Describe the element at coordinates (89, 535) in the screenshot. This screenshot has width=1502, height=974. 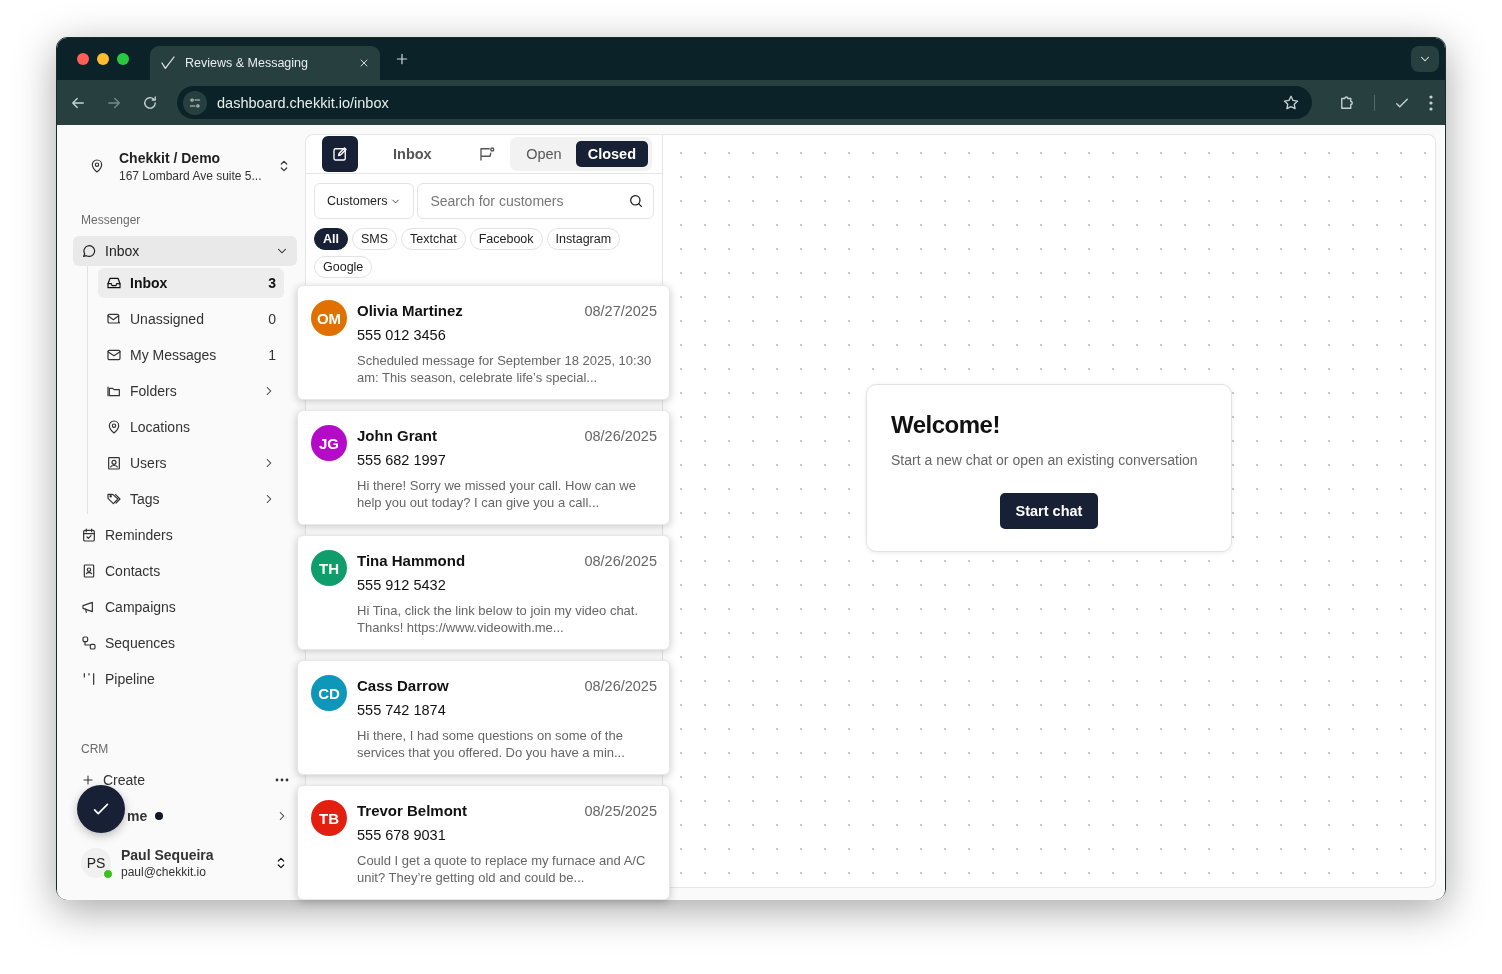
I see `calendar-icon` at that location.